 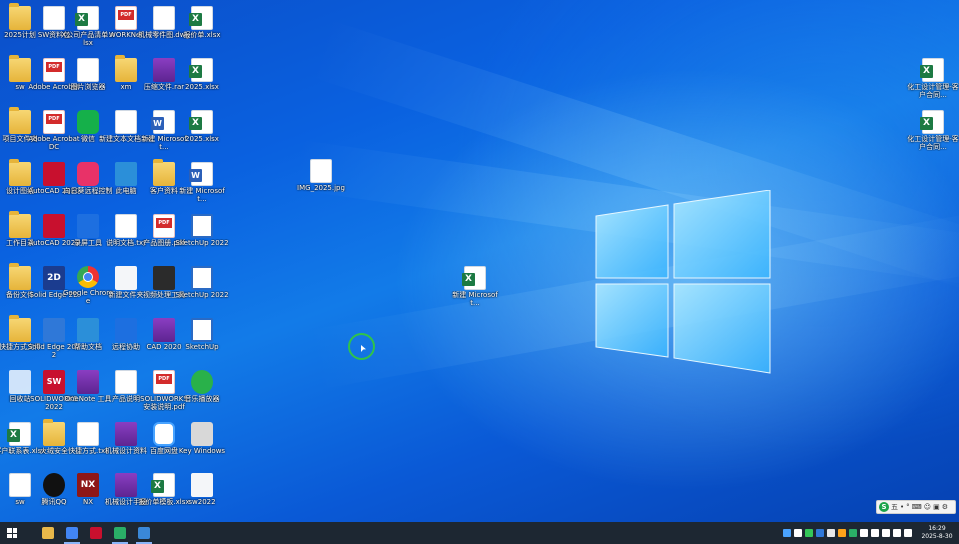 What do you see at coordinates (884, 507) in the screenshot?
I see `ime-brand-icon: S` at bounding box center [884, 507].